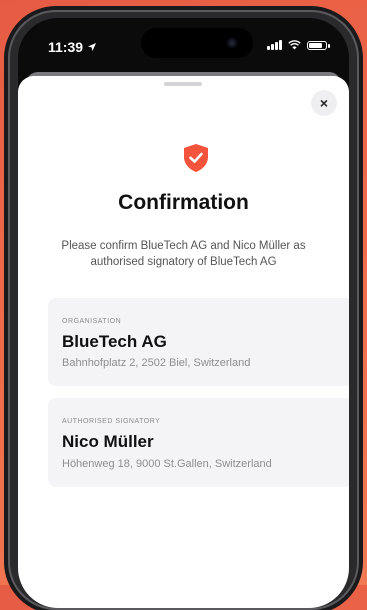  Describe the element at coordinates (294, 45) in the screenshot. I see `wifi-icon` at that location.